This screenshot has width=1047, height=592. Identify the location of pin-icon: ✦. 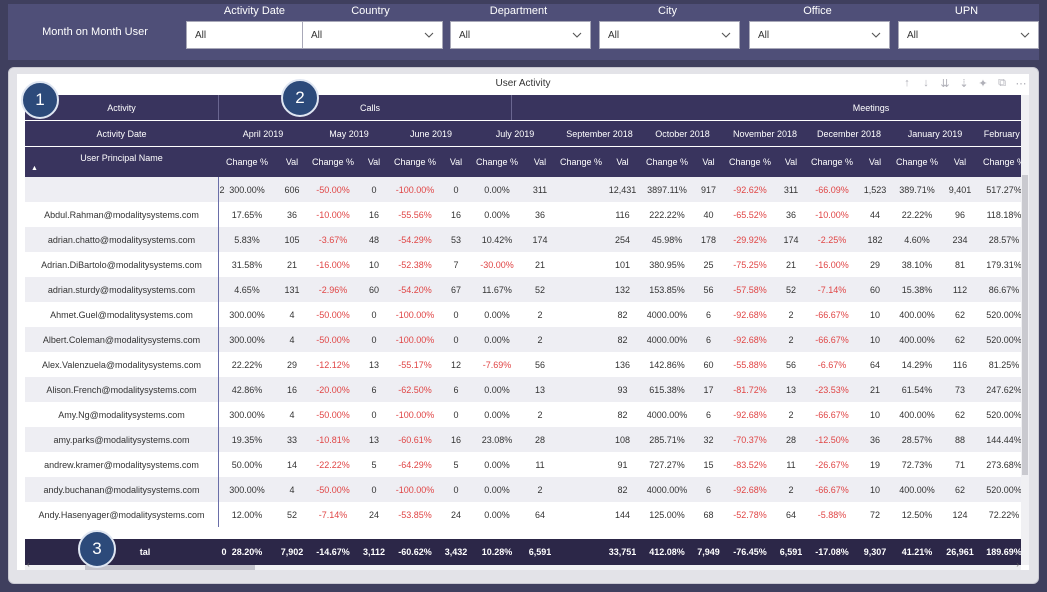
(983, 83).